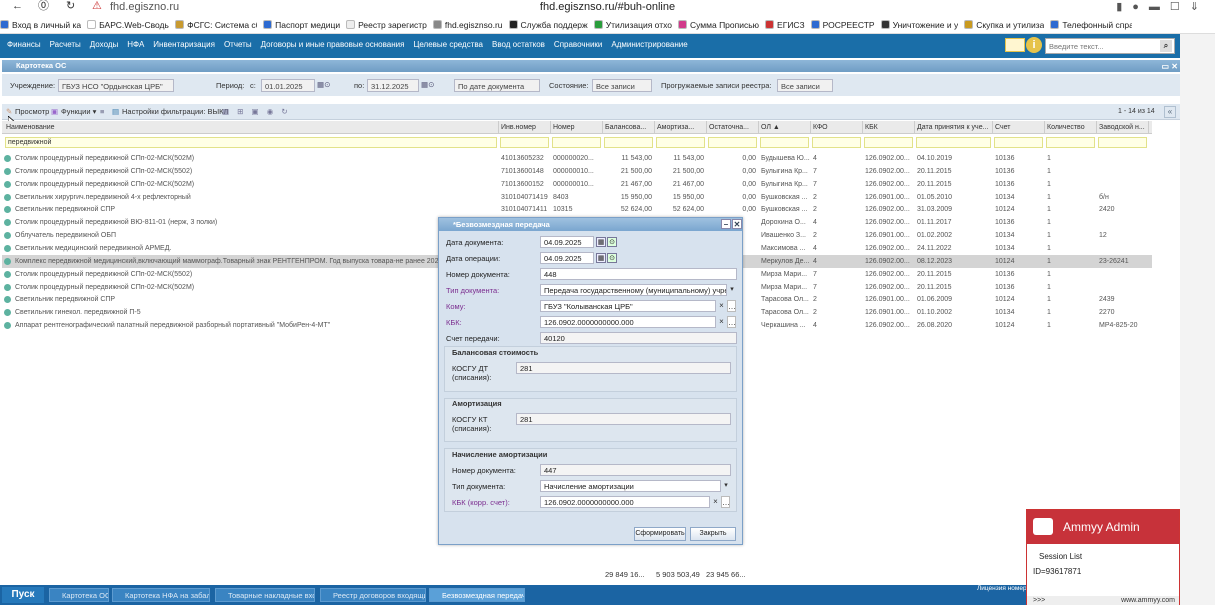 This screenshot has width=1215, height=605. Describe the element at coordinates (805, 85) in the screenshot. I see `loaded-select: Все записи` at that location.